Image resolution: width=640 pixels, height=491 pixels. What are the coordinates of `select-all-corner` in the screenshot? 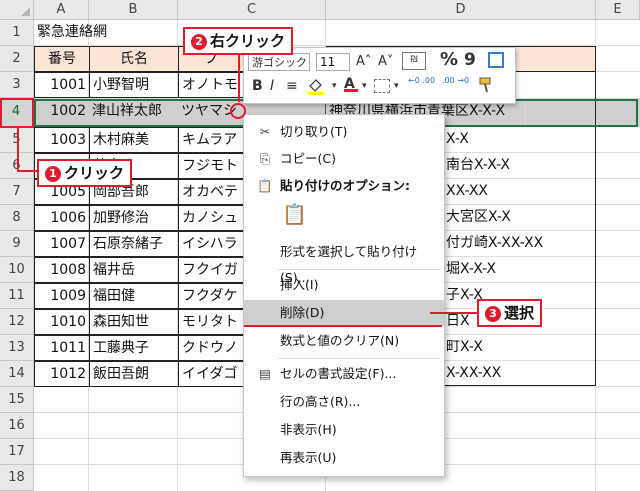 It's located at (17, 10).